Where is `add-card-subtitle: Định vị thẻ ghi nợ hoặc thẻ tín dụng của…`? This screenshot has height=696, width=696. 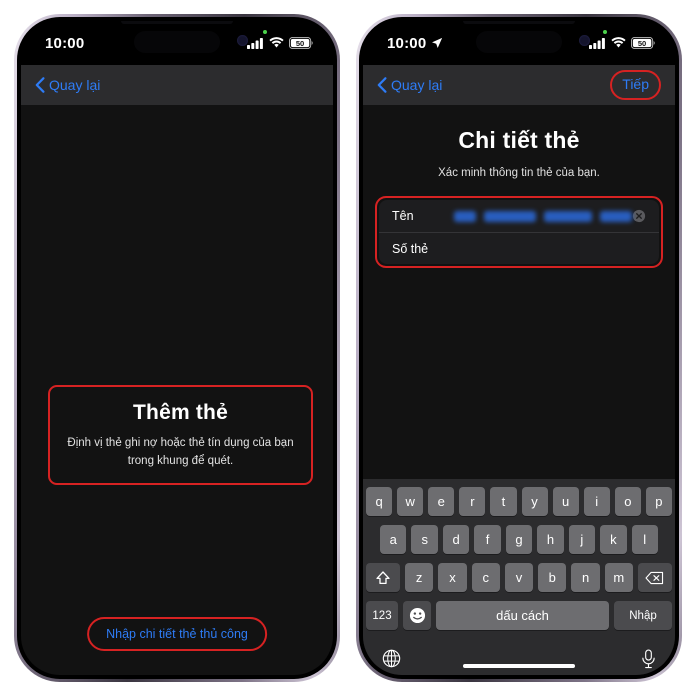
add-card-subtitle: Định vị thẻ ghi nợ hoặc thẻ tín dụng của… is located at coordinates (180, 452).